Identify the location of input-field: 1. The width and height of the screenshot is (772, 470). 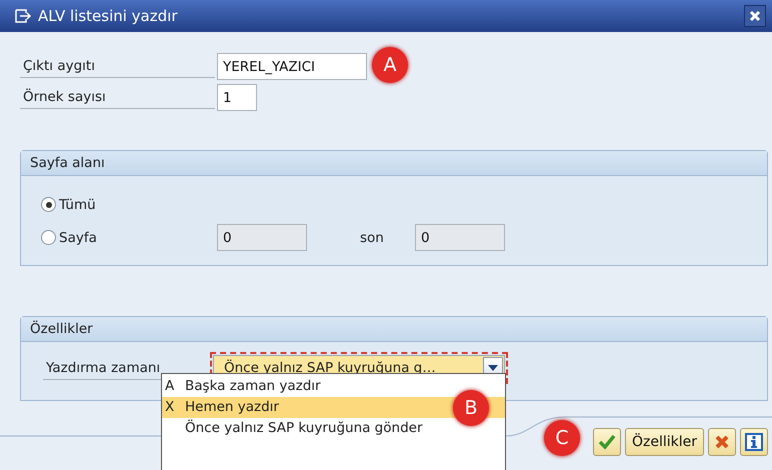
(237, 97).